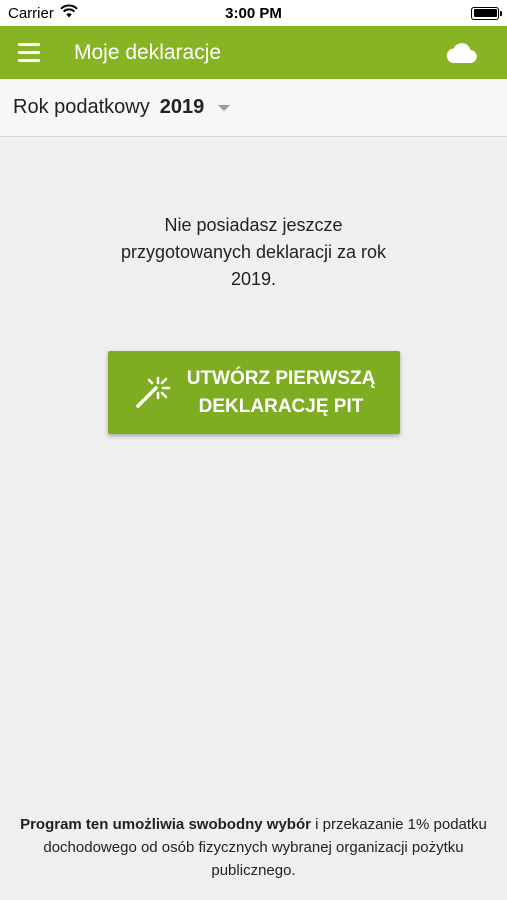 This screenshot has width=507, height=900. I want to click on carrier-label: Carrier, so click(31, 13).